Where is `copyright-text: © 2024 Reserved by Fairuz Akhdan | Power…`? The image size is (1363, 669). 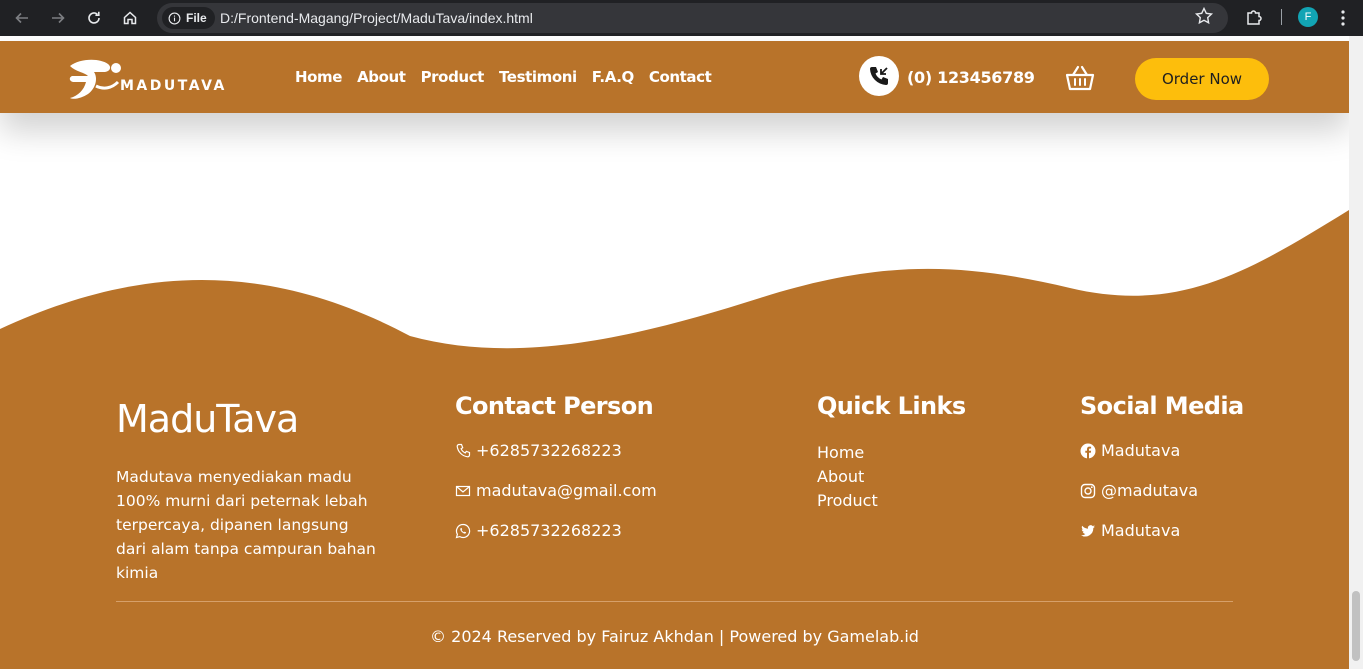
copyright-text: © 2024 Reserved by Fairuz Akhdan | Power… is located at coordinates (674, 636).